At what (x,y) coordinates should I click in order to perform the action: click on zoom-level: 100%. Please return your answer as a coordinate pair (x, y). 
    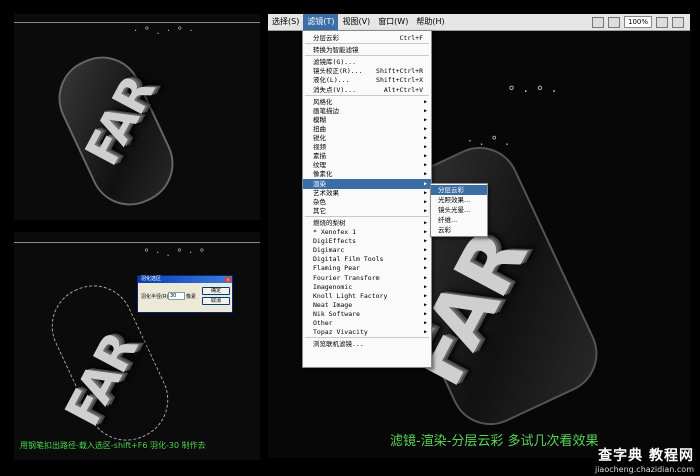
    Looking at the image, I should click on (637, 22).